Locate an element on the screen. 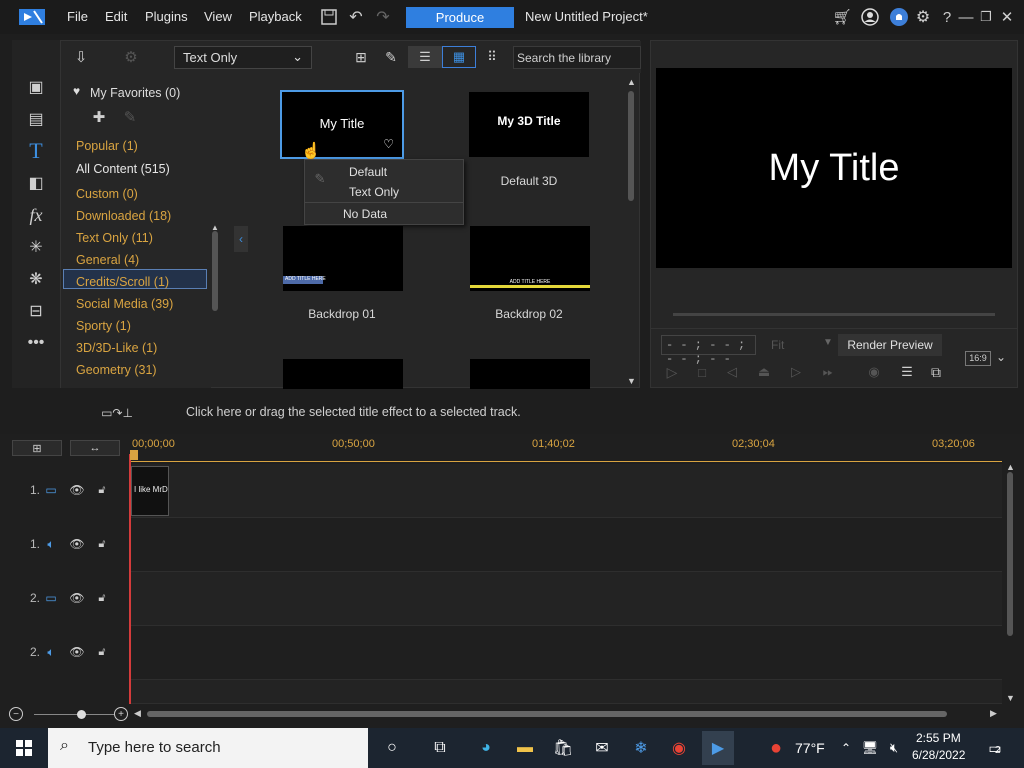 Image resolution: width=1024 pixels, height=768 pixels. save-icon is located at coordinates (329, 17).